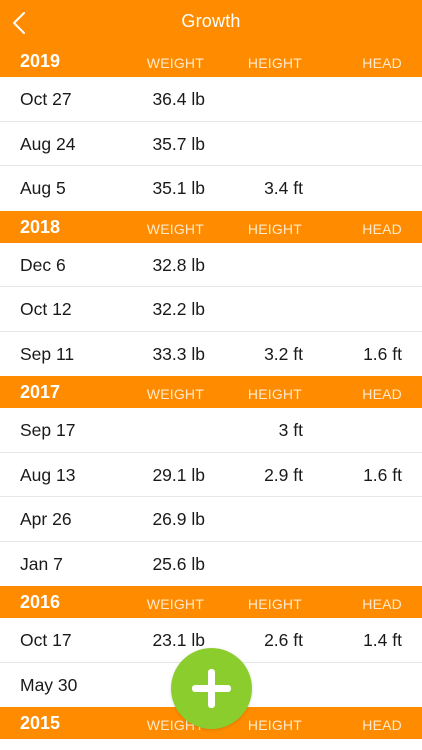 The image size is (422, 750). I want to click on entry-date: Dec 6, so click(43, 264).